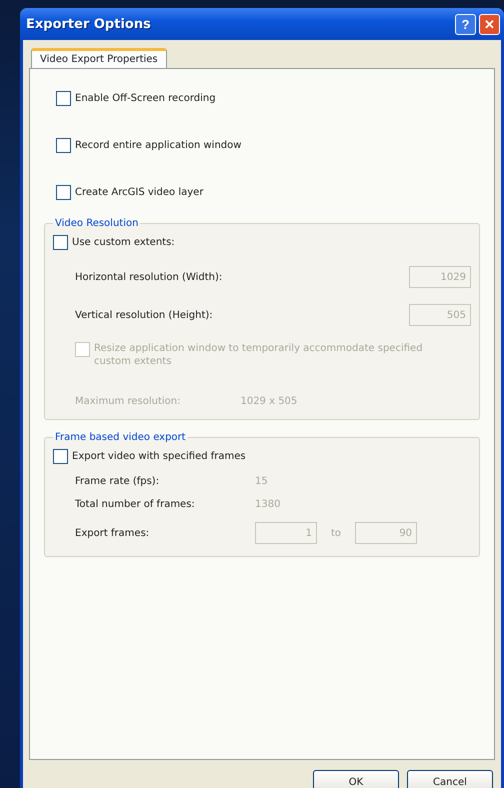 The image size is (504, 788). I want to click on ok-button: OK, so click(356, 779).